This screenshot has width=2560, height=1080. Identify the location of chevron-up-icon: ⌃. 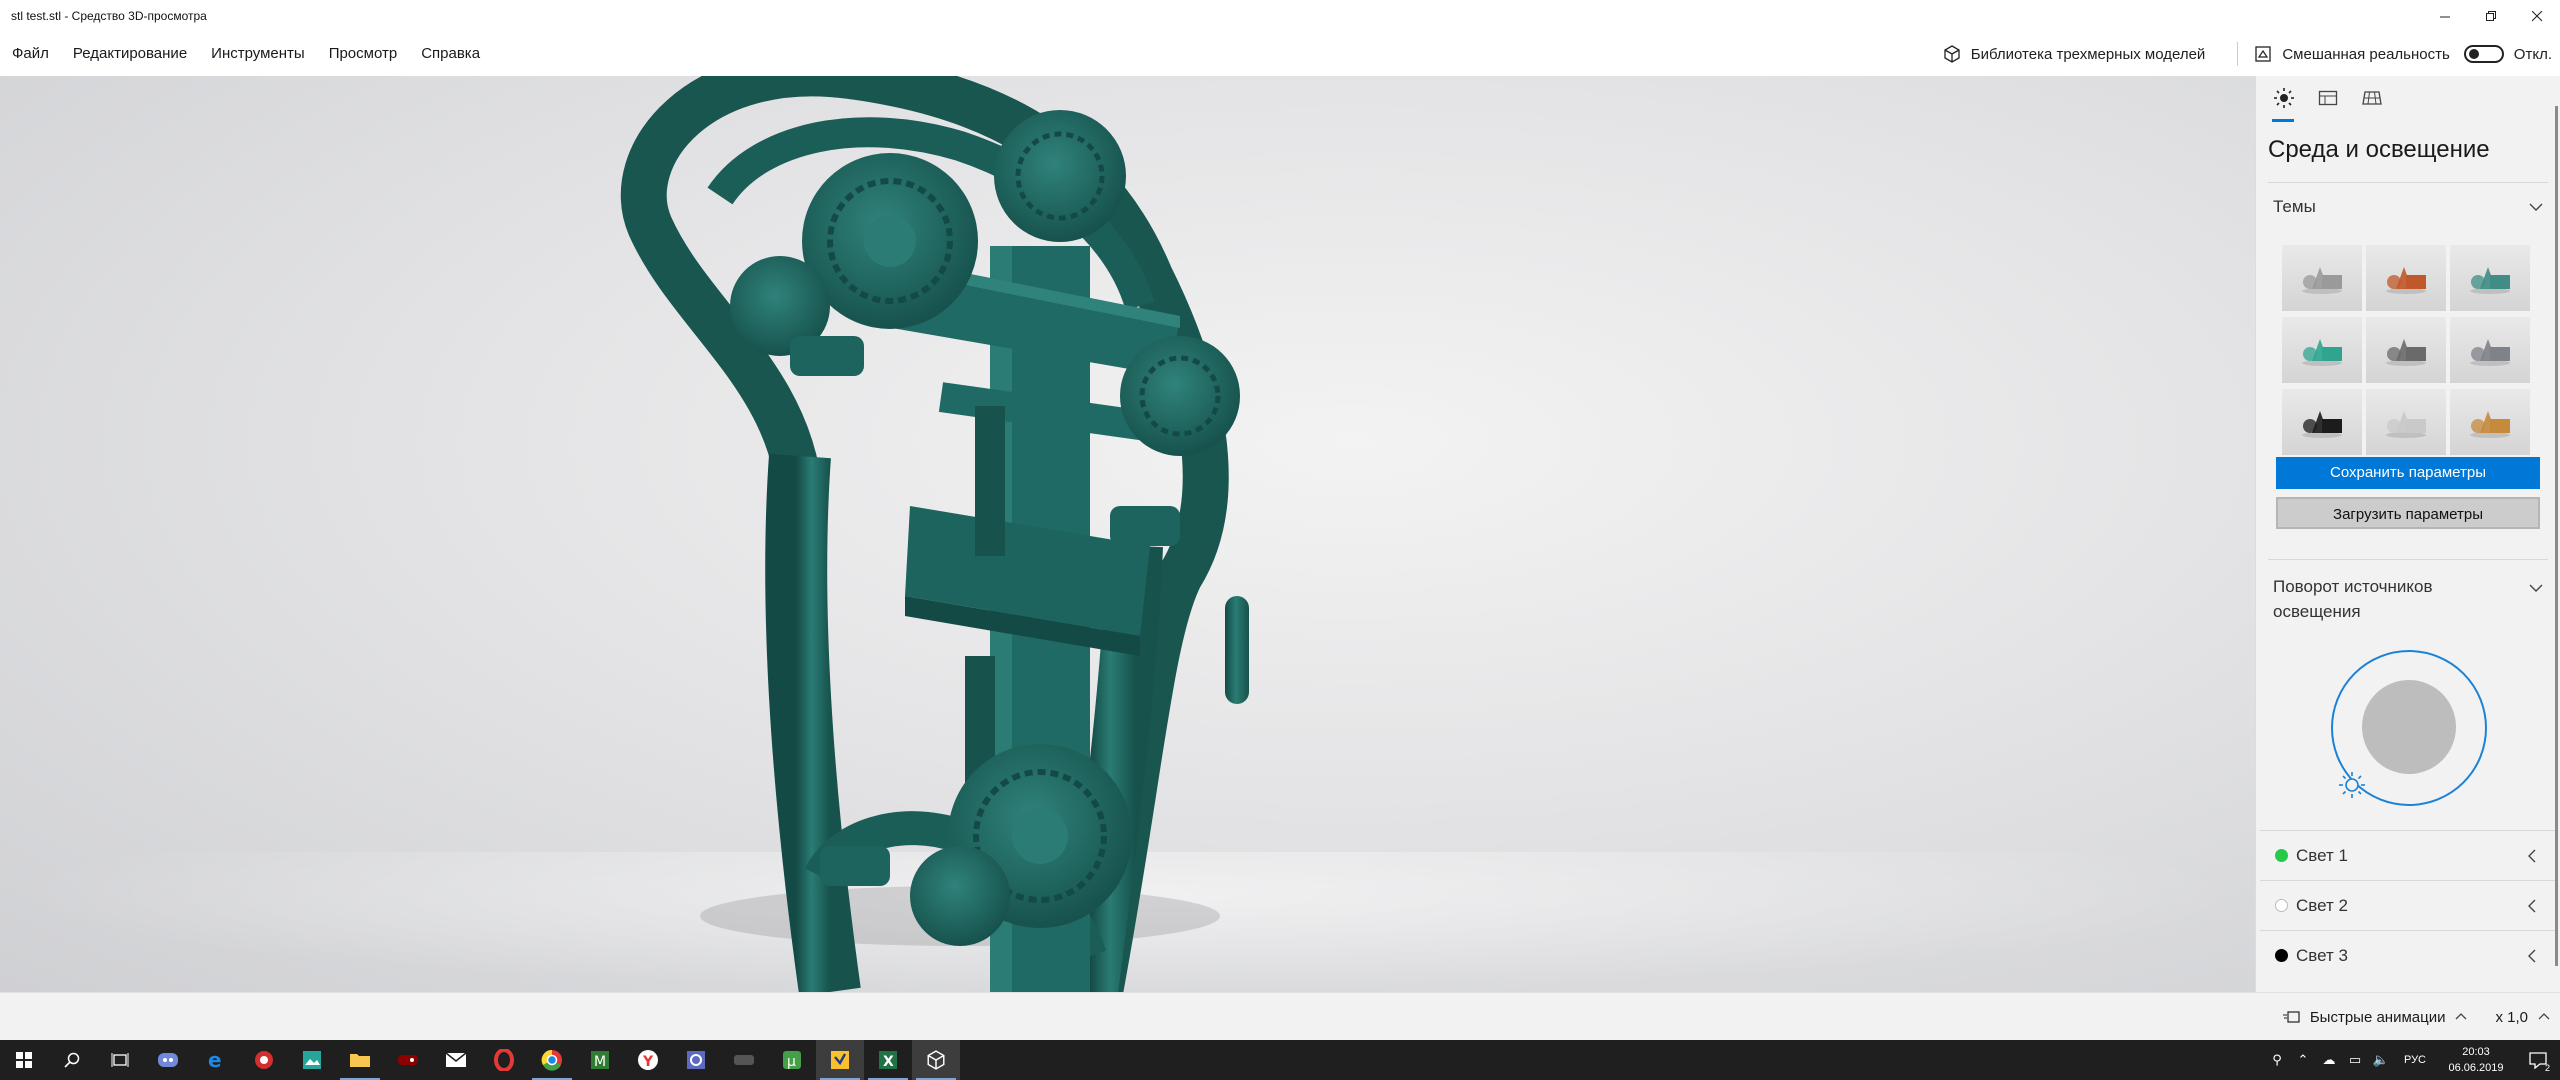
(2303, 1060).